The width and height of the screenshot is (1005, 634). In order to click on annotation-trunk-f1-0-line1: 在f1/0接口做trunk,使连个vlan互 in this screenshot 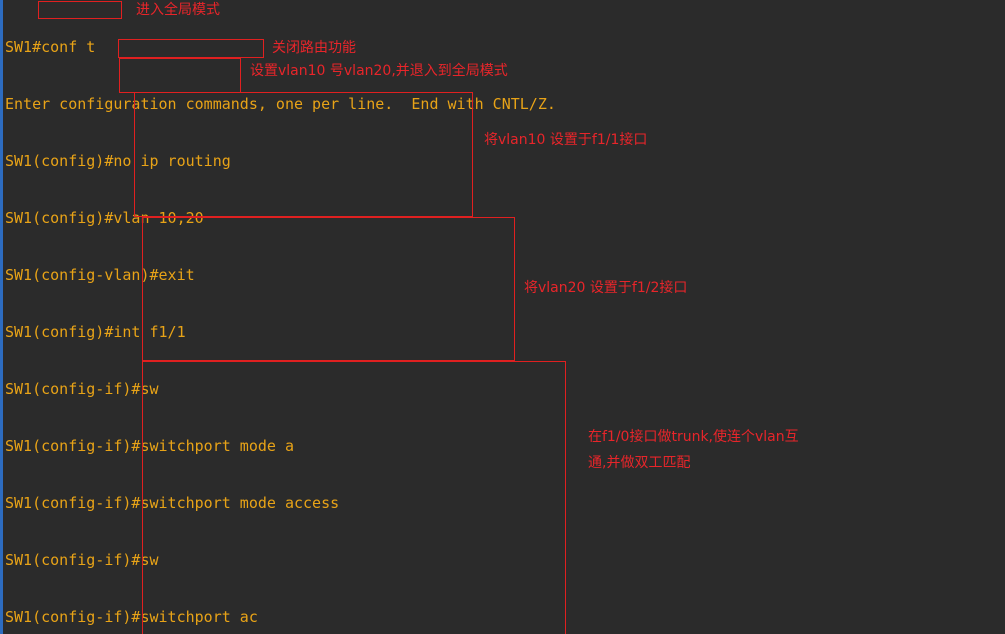, I will do `click(693, 437)`.